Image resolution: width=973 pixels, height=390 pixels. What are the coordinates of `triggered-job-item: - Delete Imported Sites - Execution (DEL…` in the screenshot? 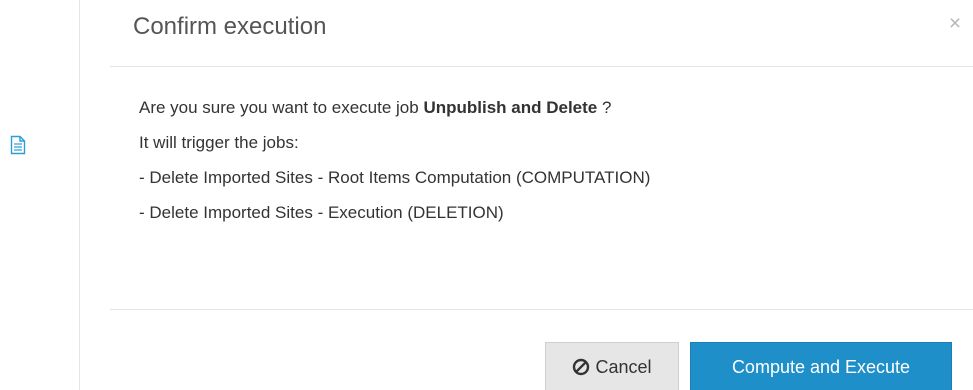 It's located at (321, 212).